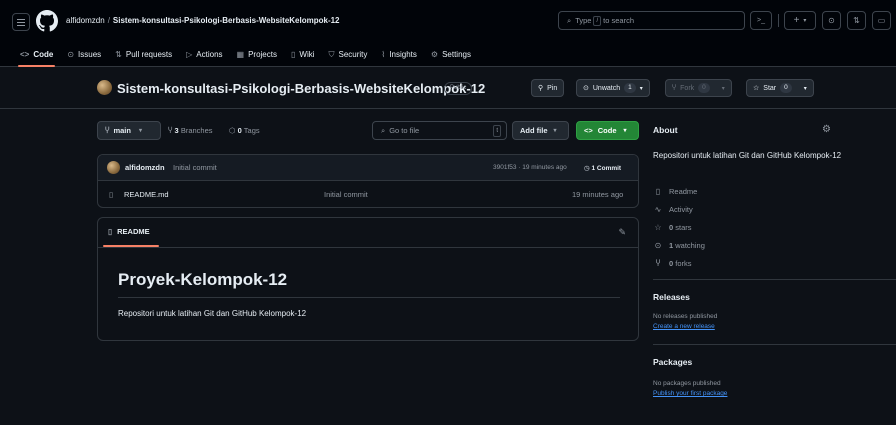 The width and height of the screenshot is (896, 425). Describe the element at coordinates (204, 54) in the screenshot. I see `tab-actions: ▷ Actions` at that location.